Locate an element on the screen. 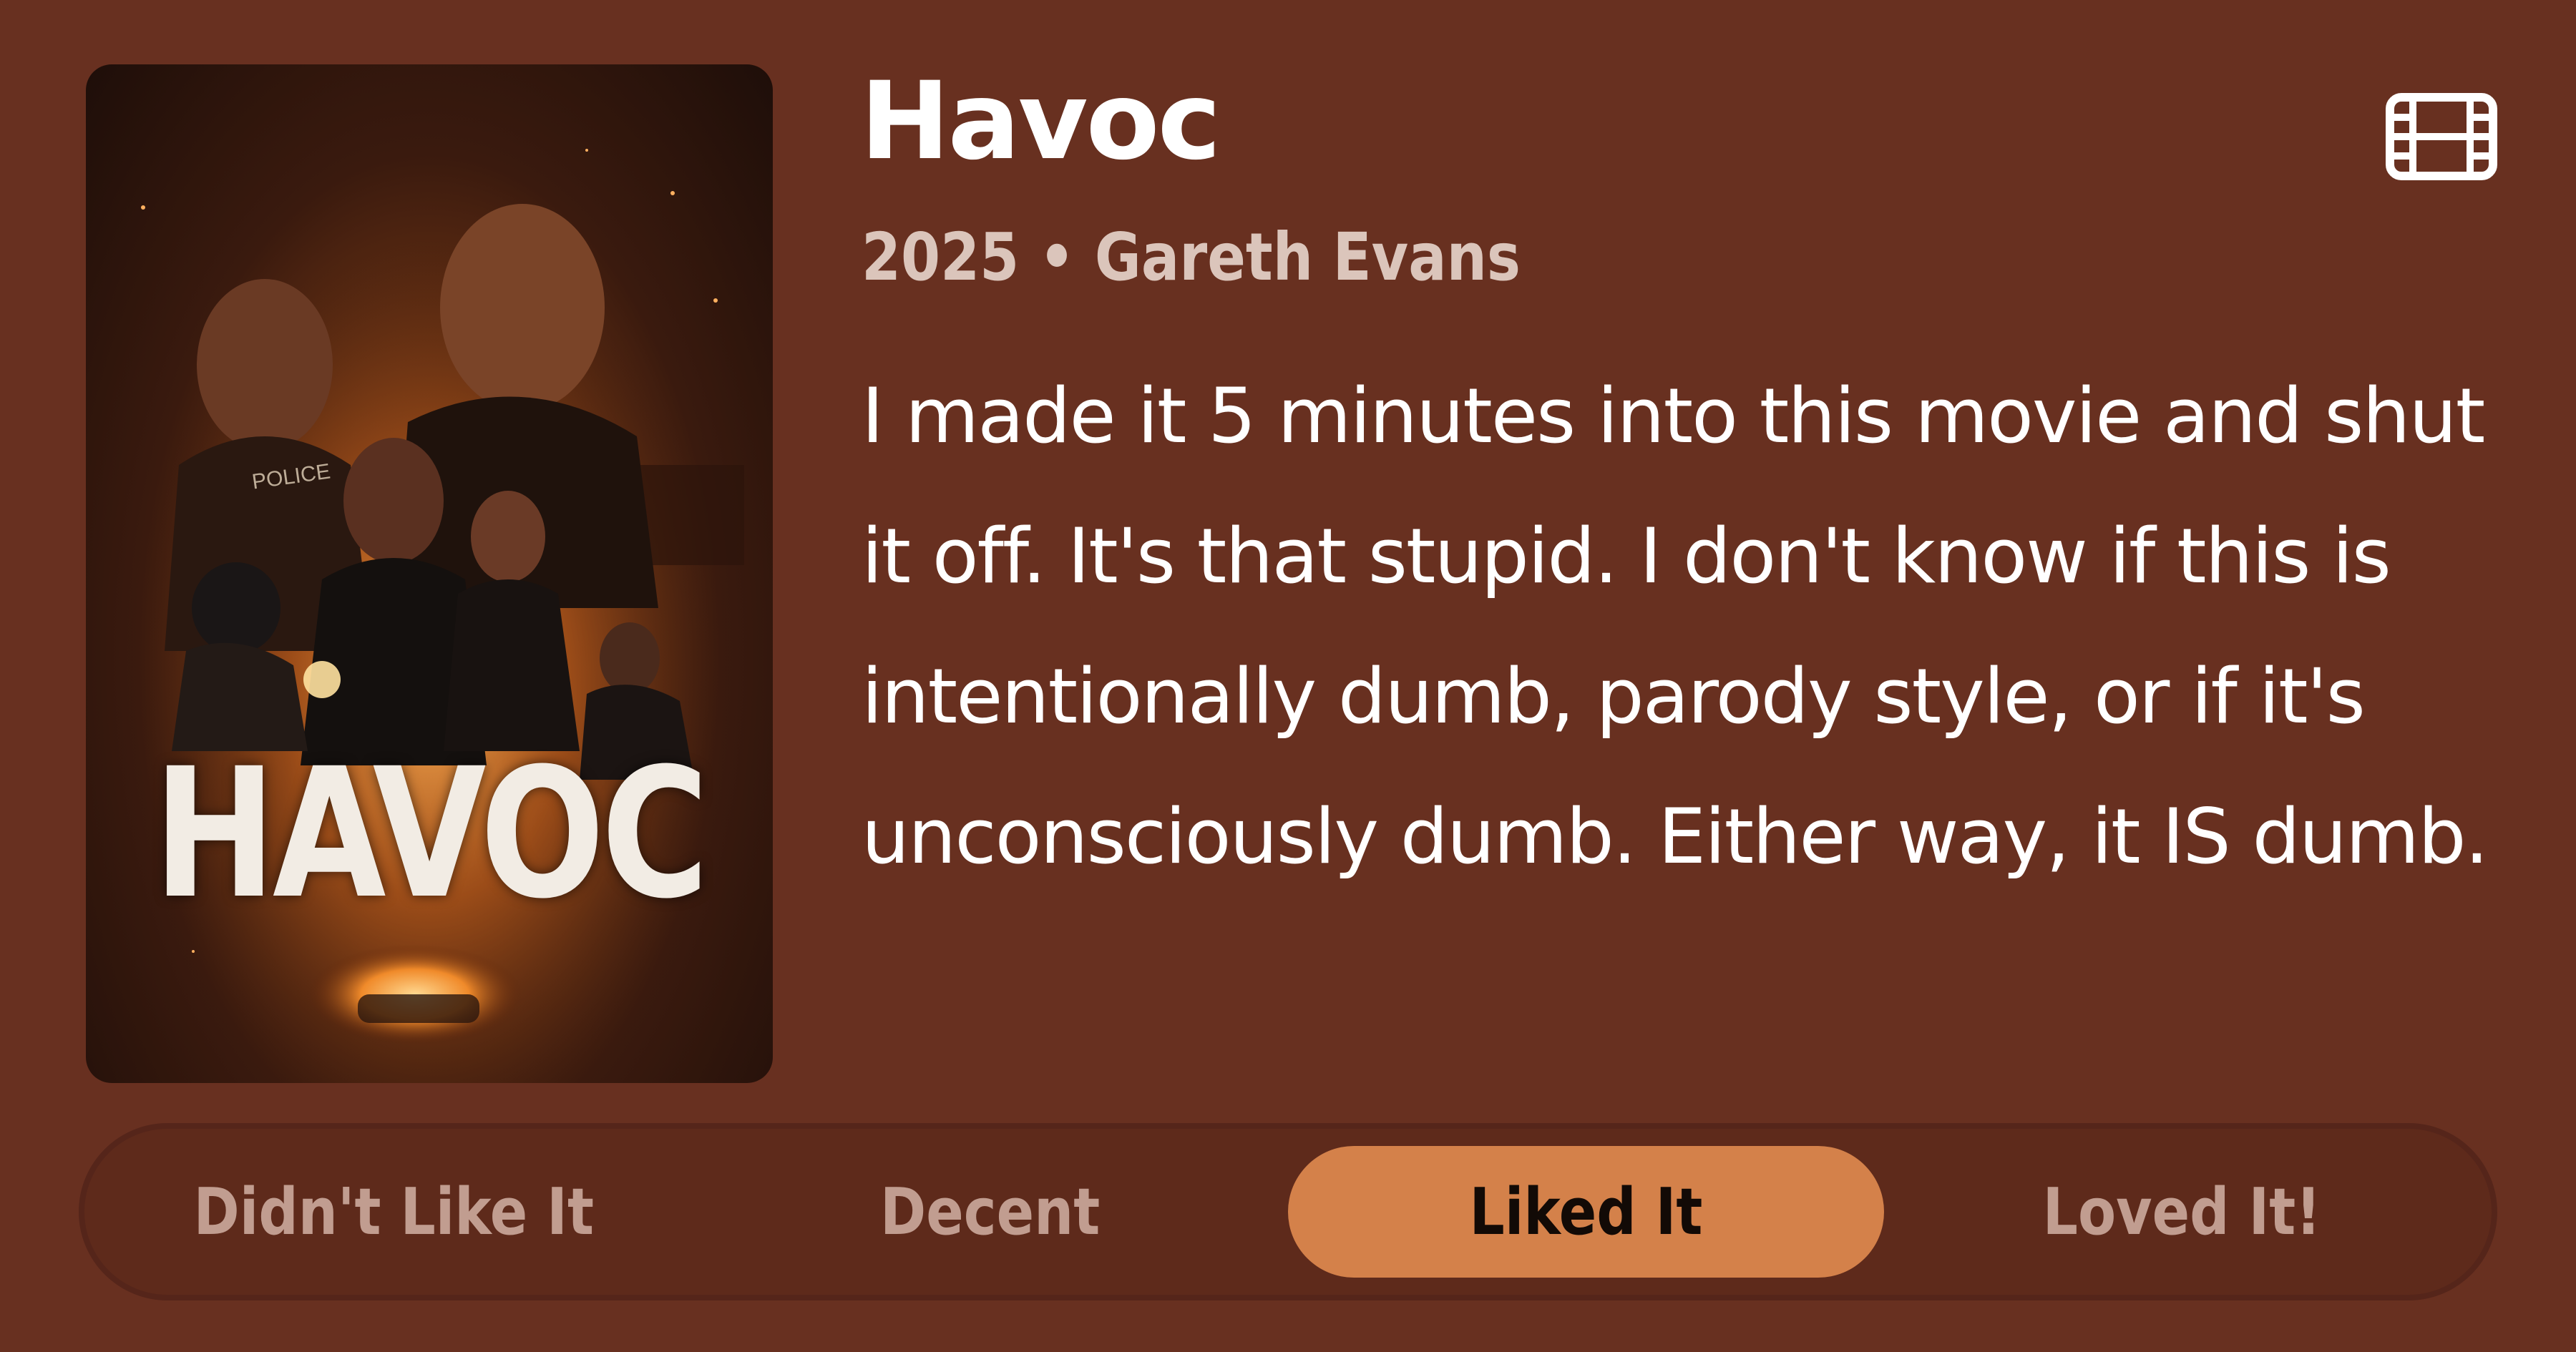 This screenshot has height=1352, width=2576. rating-option-label: Didn't Like It is located at coordinates (394, 1212).